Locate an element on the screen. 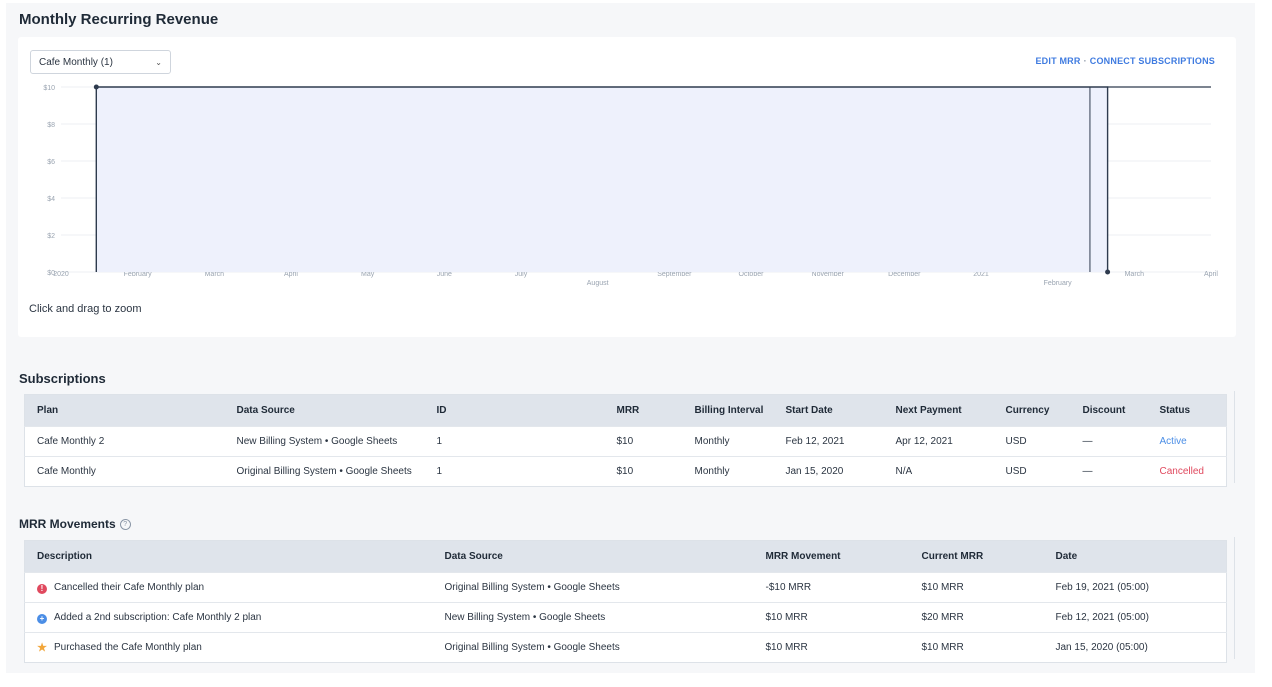 The image size is (1272, 687). x-tick-label: July is located at coordinates (521, 274).